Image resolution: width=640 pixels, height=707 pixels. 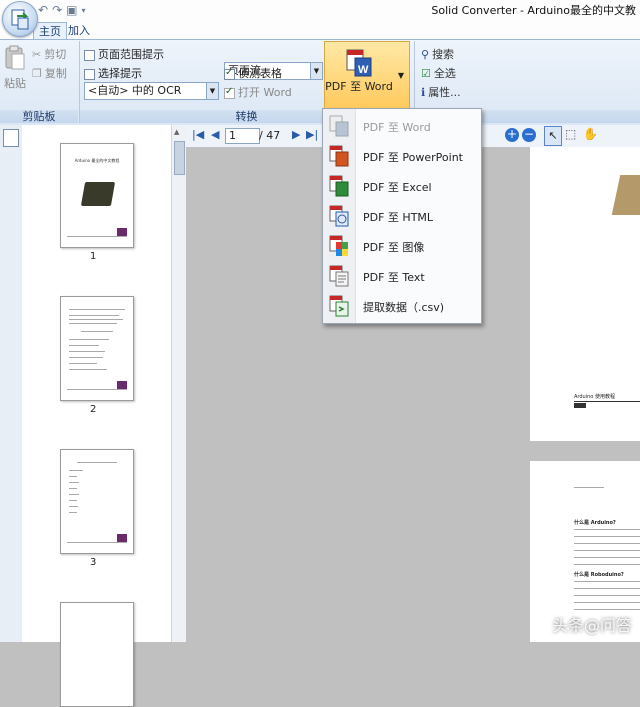 I want to click on quick-access-toolbar: ↶ ↷ ▣ ▾, so click(x=61, y=10).